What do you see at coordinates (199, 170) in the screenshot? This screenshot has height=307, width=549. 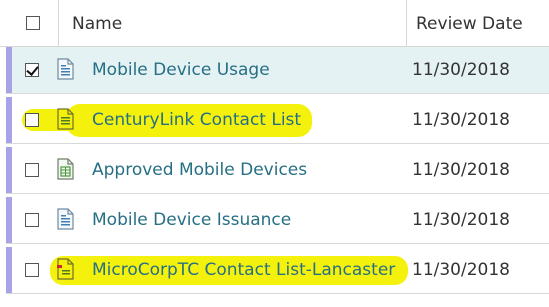 I see `row-title-link: Approved Mobile Devices` at bounding box center [199, 170].